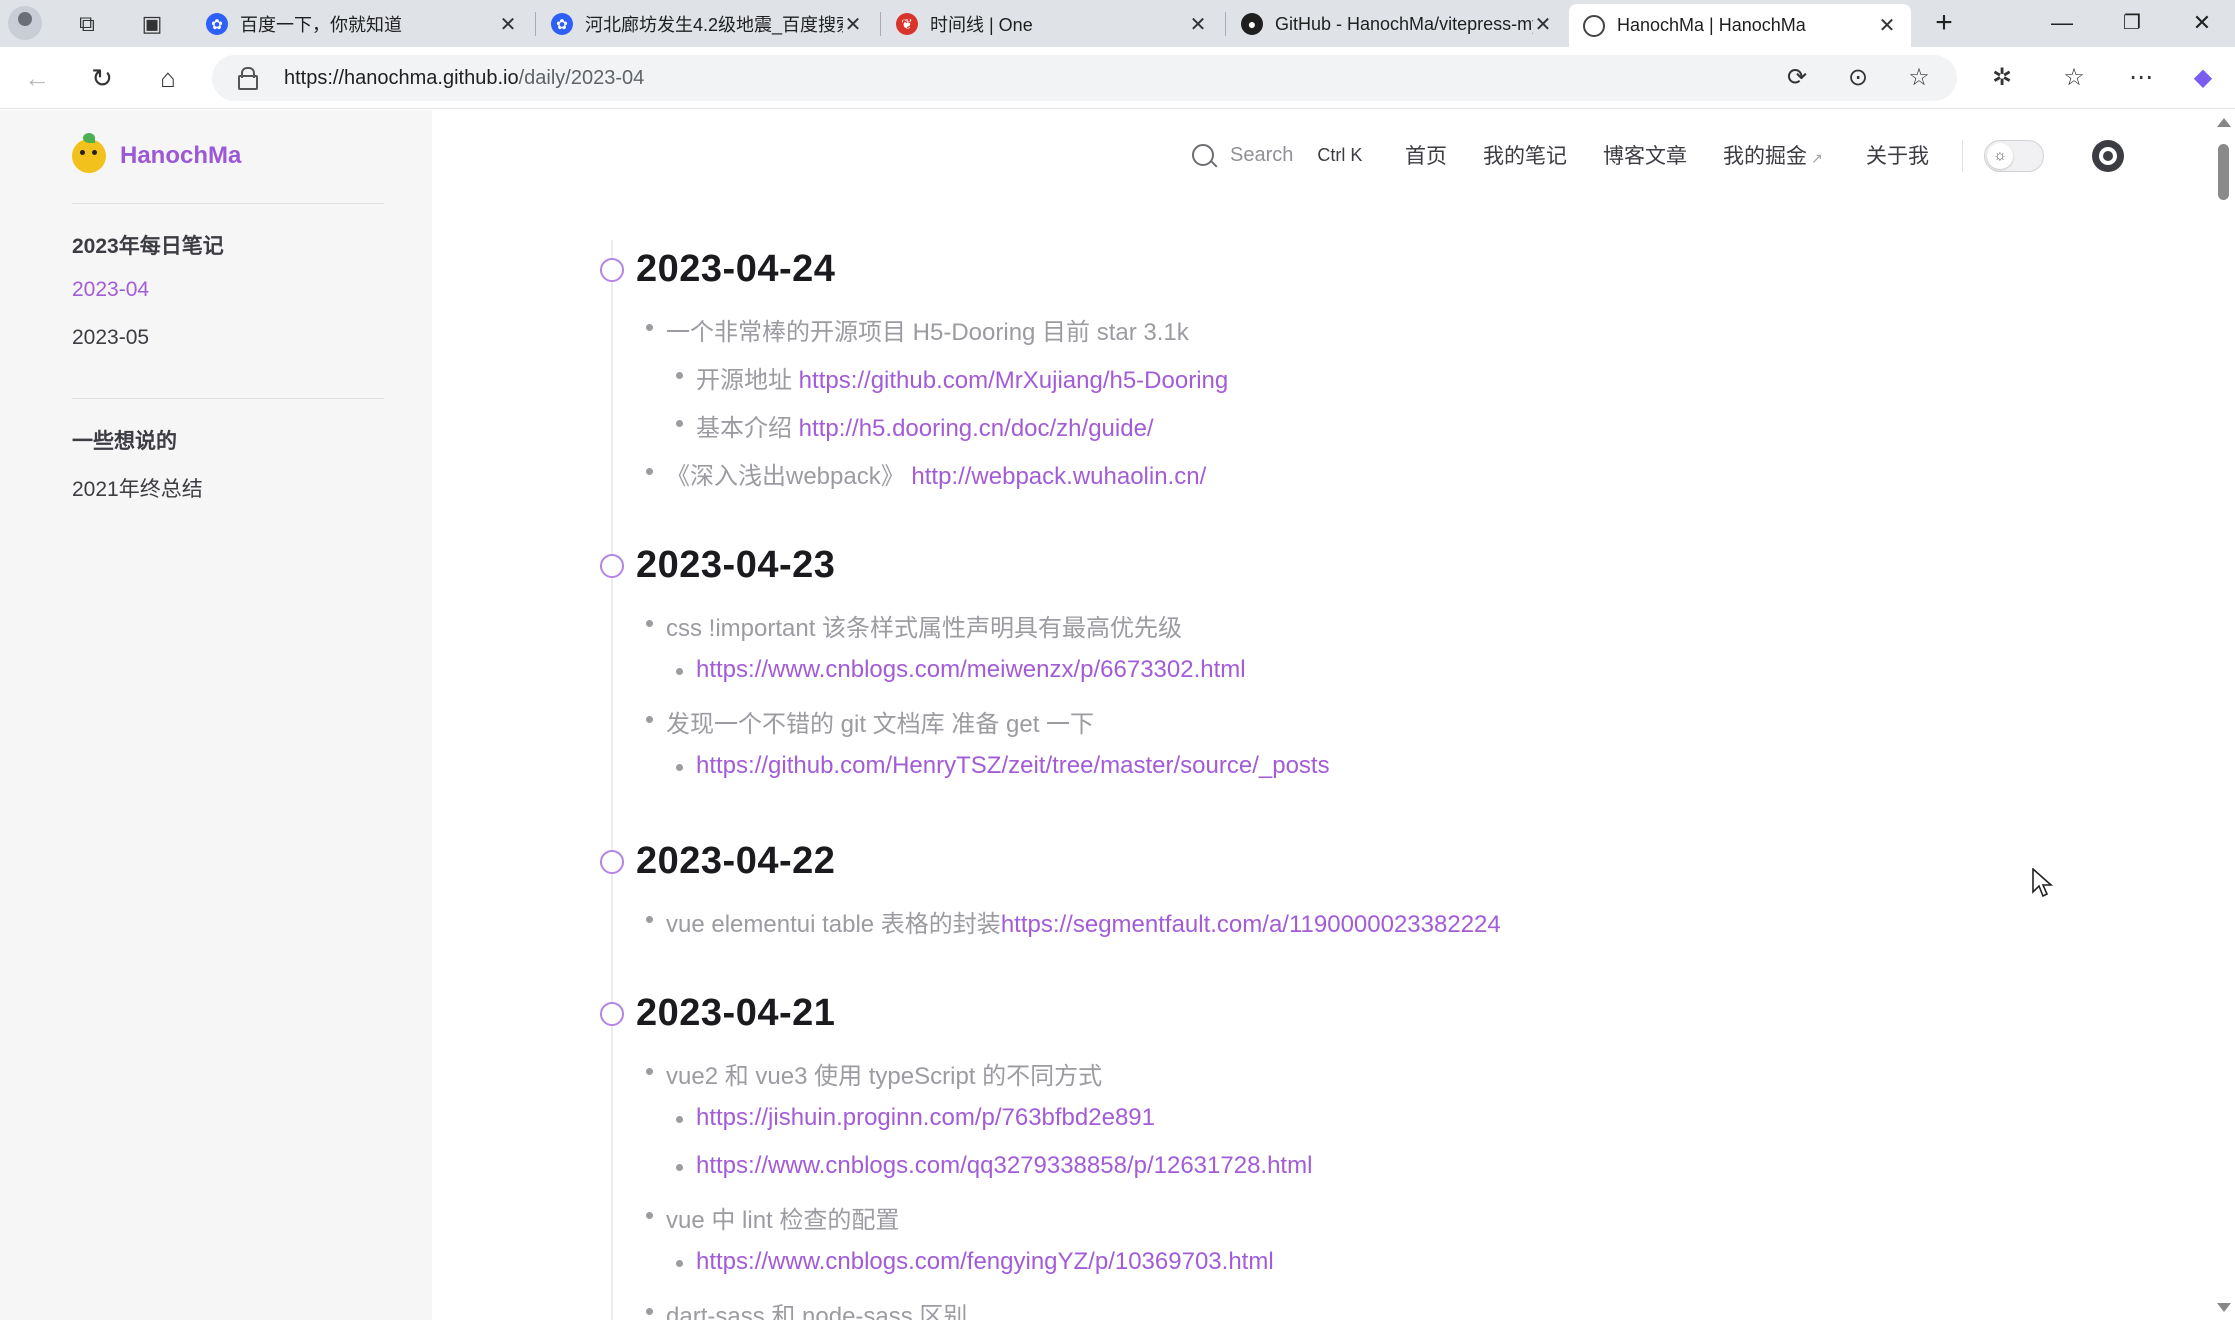  What do you see at coordinates (362, 24) in the screenshot?
I see `tab-baidu-home: ✿ 百度一下，你就知道 ✕` at bounding box center [362, 24].